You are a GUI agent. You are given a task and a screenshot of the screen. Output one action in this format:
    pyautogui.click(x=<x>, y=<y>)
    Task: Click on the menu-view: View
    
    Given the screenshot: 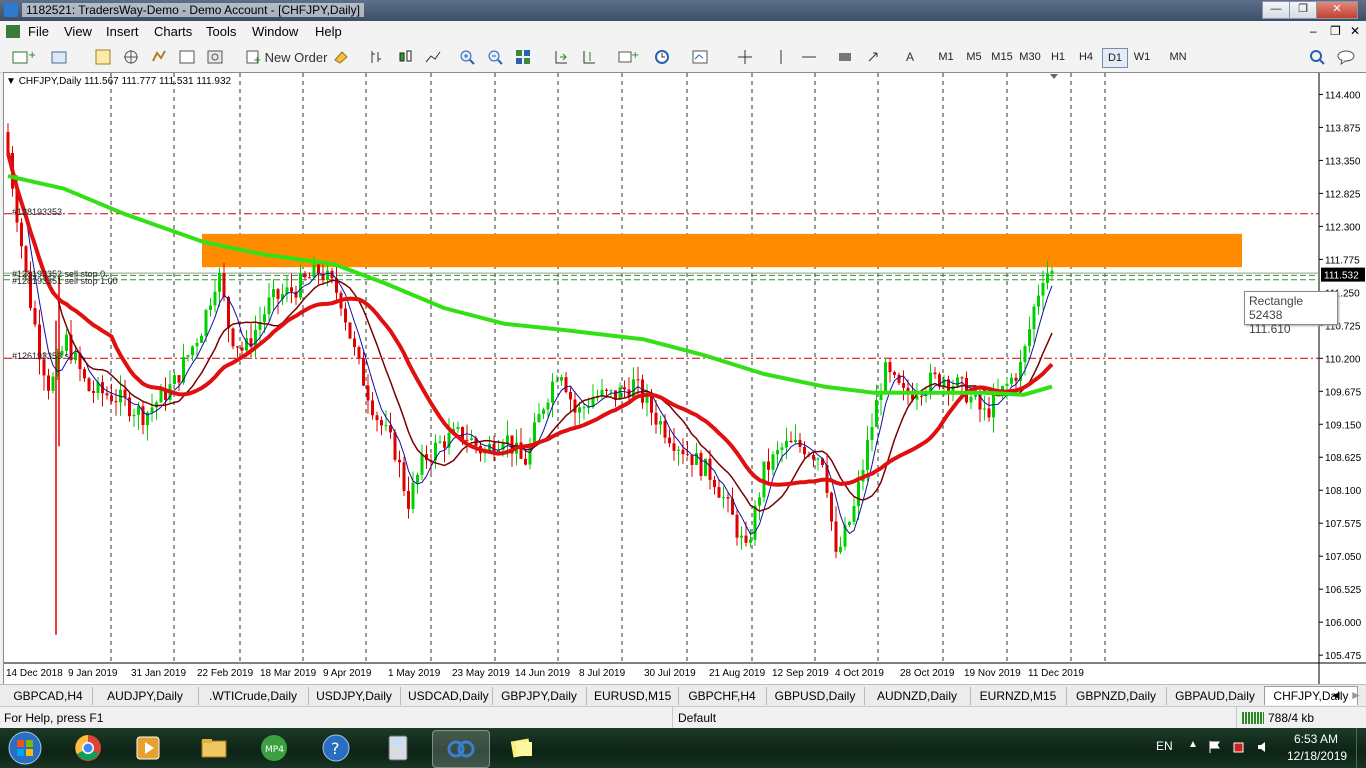 What is the action you would take?
    pyautogui.click(x=78, y=31)
    